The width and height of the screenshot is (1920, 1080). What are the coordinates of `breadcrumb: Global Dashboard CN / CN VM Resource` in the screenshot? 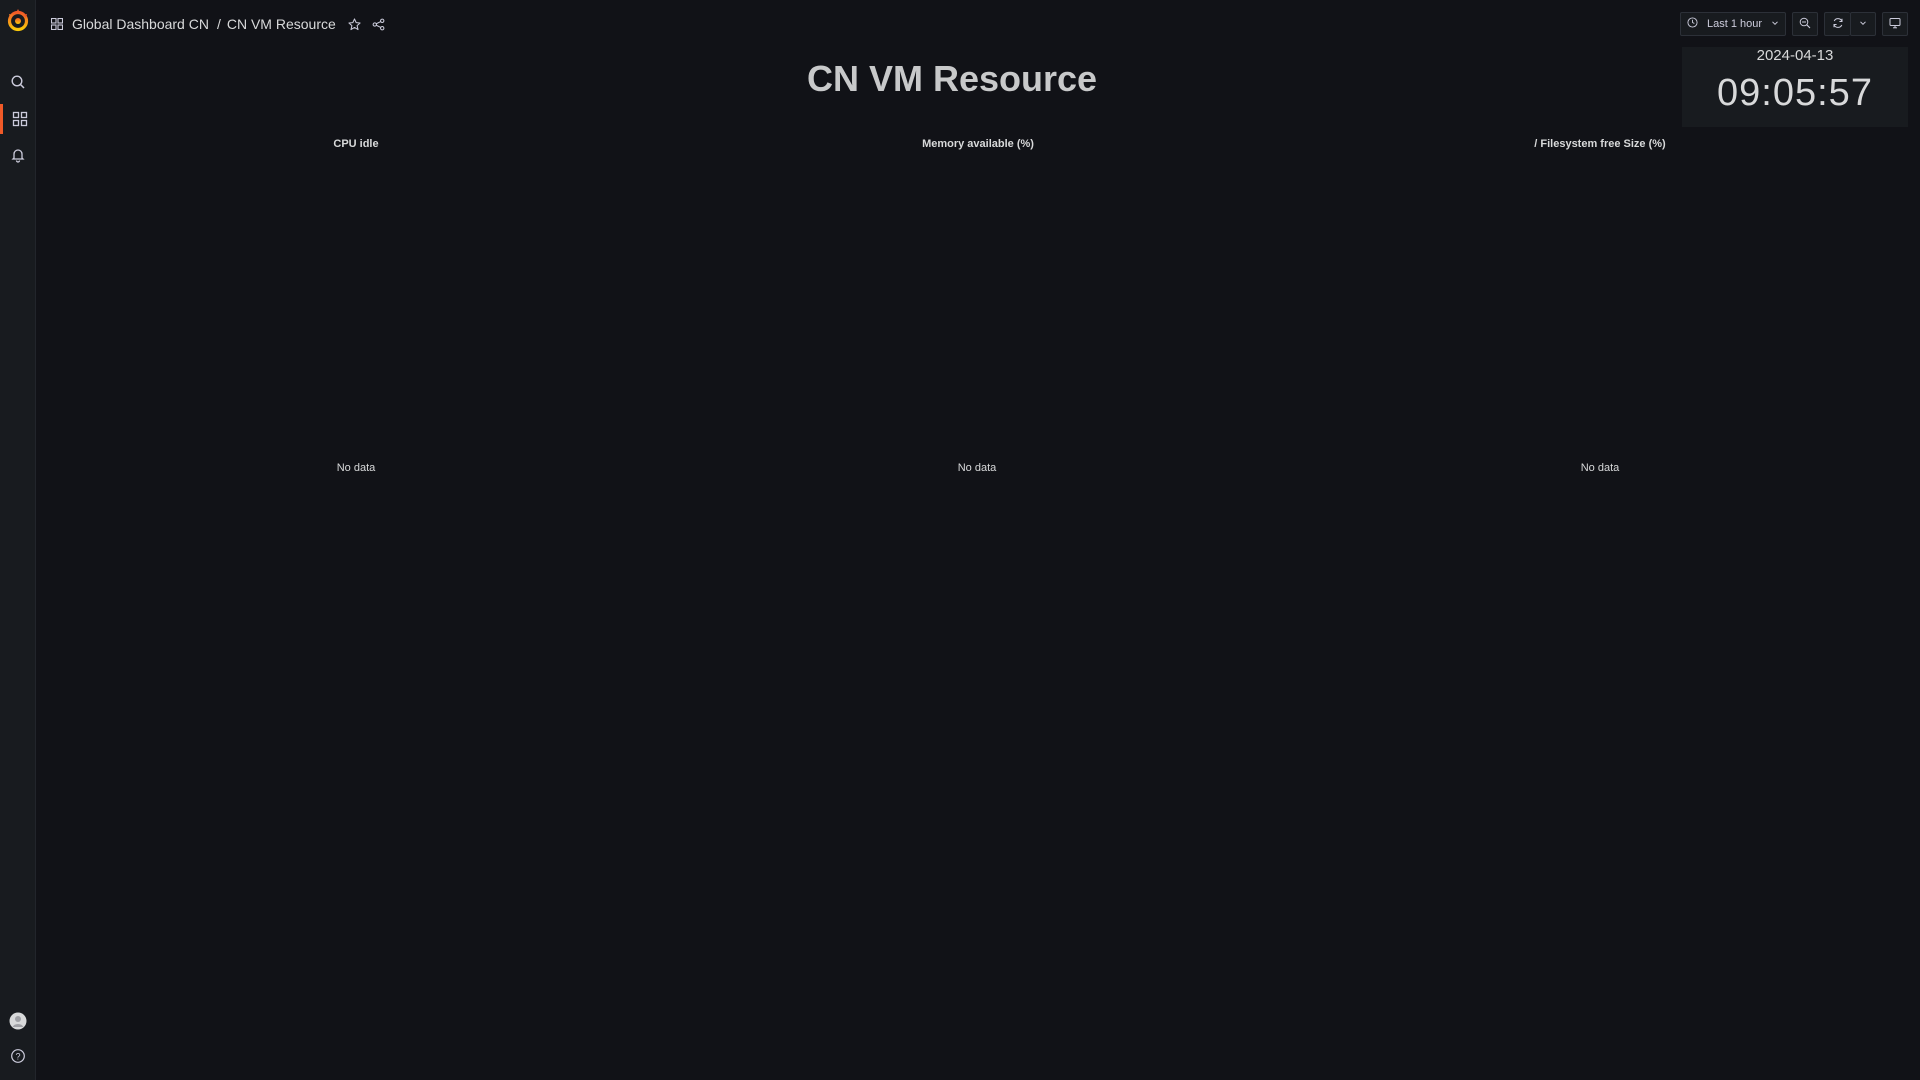 It's located at (218, 24).